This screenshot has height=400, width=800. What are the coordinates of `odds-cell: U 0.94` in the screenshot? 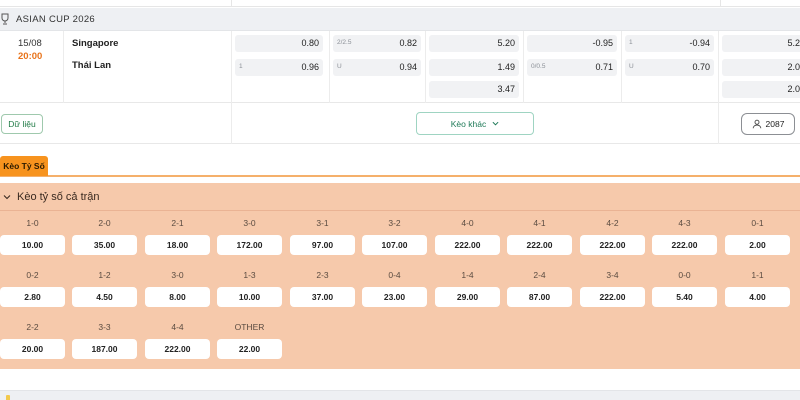 It's located at (377, 67).